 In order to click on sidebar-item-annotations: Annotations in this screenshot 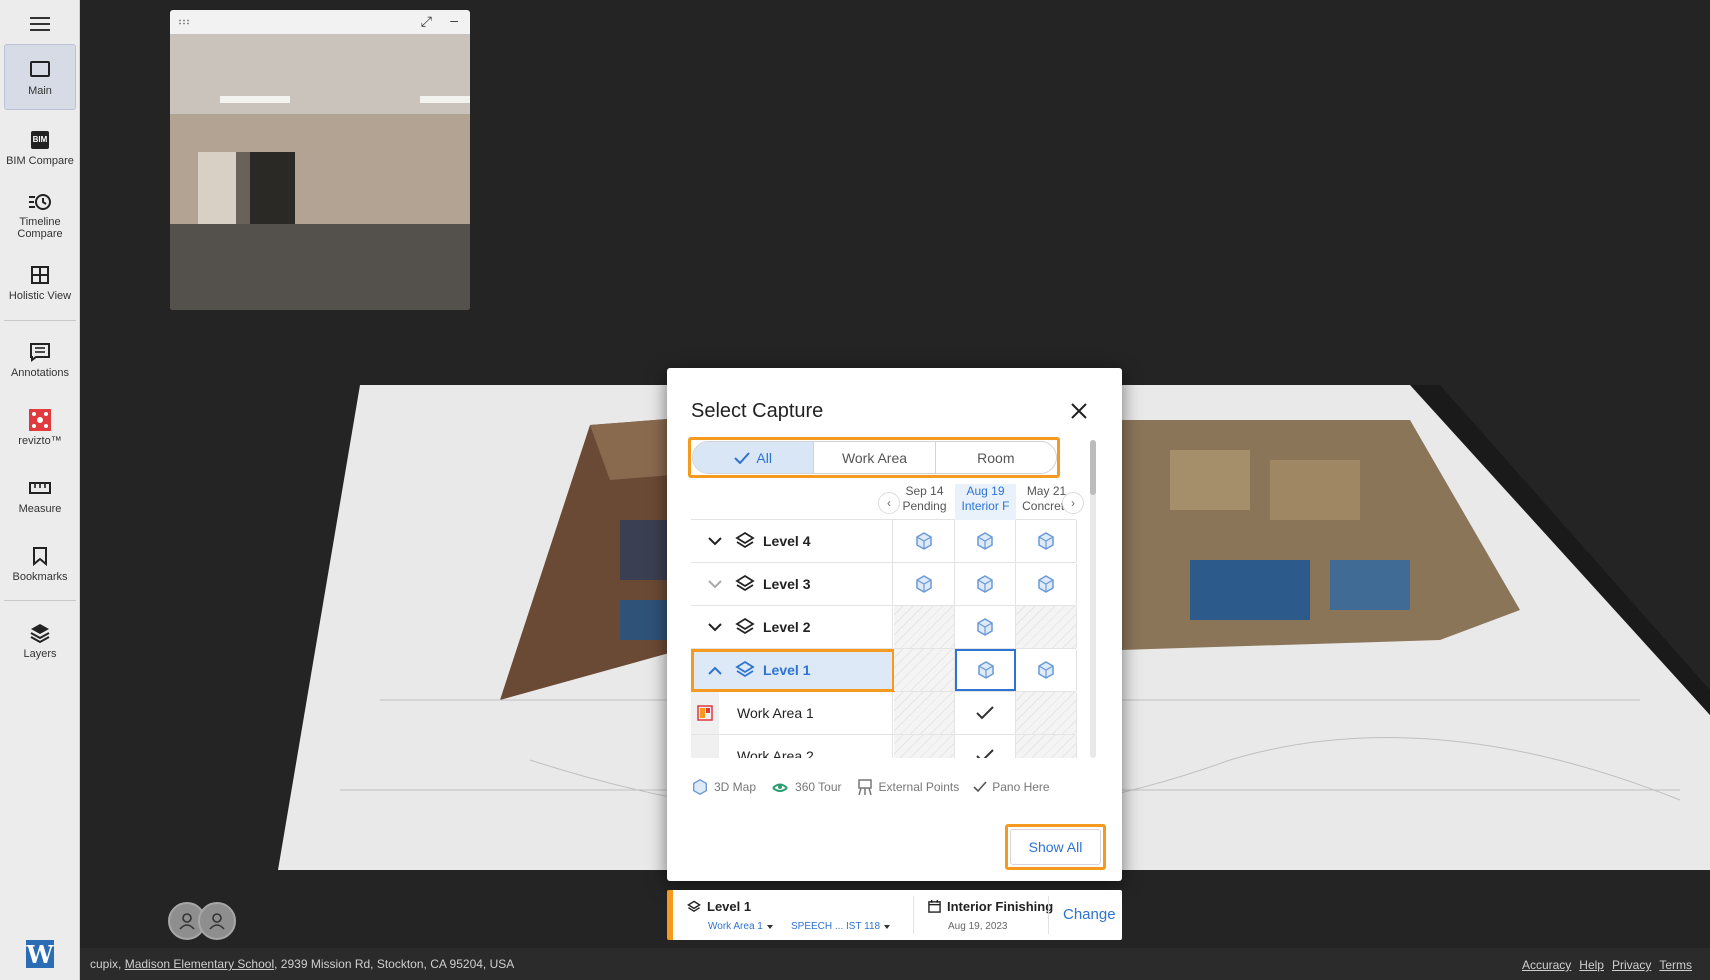, I will do `click(40, 359)`.